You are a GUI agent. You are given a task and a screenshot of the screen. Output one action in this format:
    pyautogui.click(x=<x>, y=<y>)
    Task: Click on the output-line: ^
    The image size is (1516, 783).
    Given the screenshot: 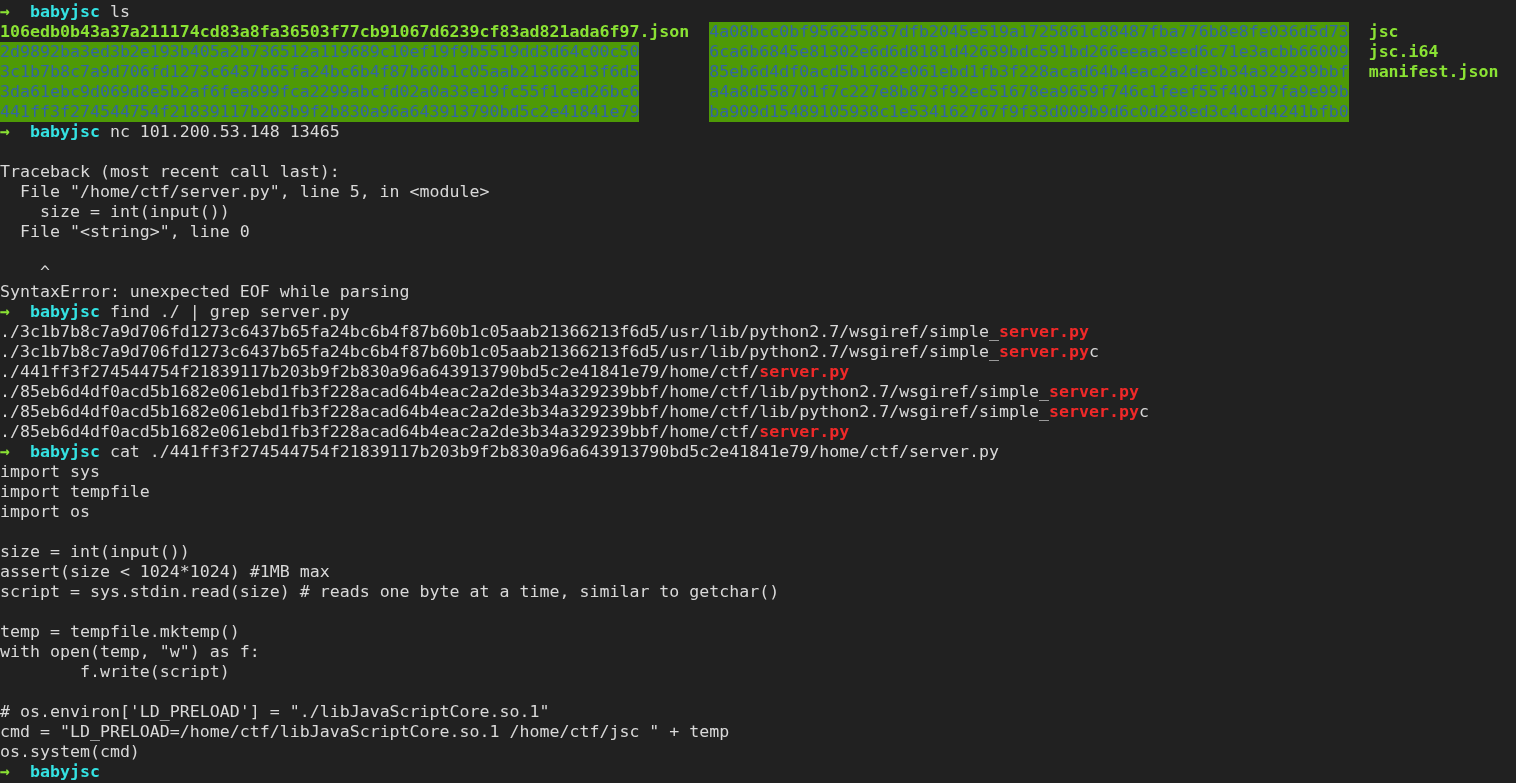 What is the action you would take?
    pyautogui.click(x=44, y=271)
    